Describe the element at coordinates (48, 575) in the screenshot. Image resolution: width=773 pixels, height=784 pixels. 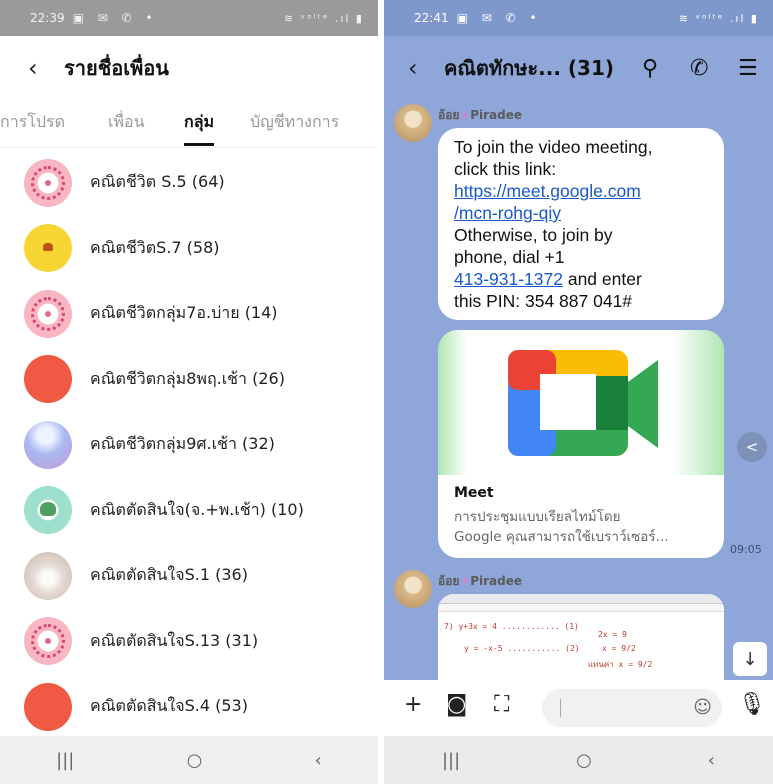
I see `flower-avatar` at that location.